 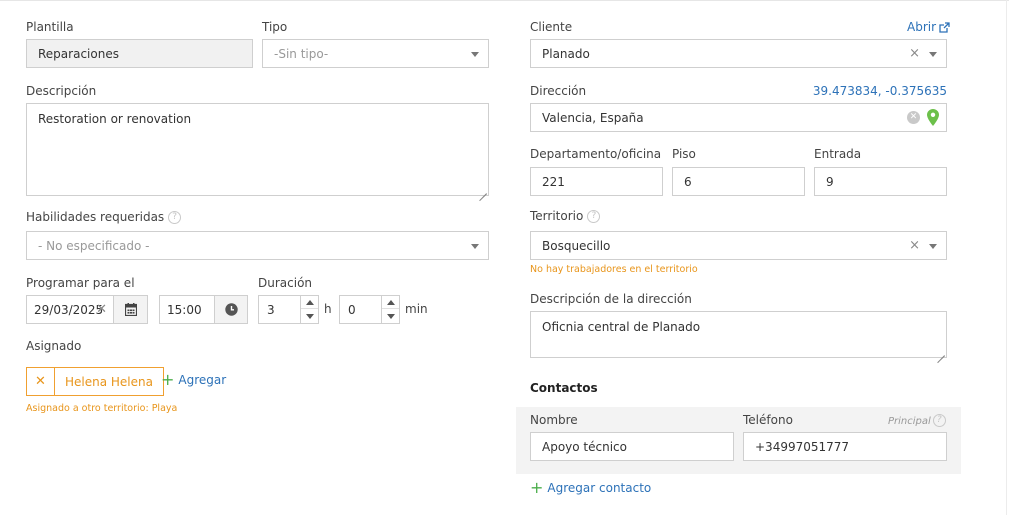 I want to click on descripcion-value: Restoration or renovation, so click(x=115, y=119).